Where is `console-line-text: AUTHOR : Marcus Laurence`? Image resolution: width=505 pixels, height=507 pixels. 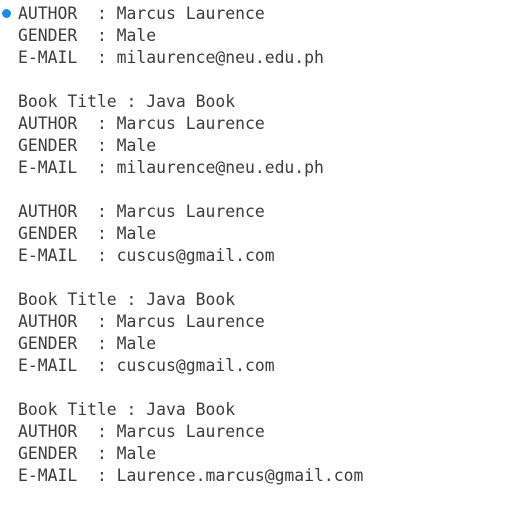 console-line-text: AUTHOR : Marcus Laurence is located at coordinates (141, 13).